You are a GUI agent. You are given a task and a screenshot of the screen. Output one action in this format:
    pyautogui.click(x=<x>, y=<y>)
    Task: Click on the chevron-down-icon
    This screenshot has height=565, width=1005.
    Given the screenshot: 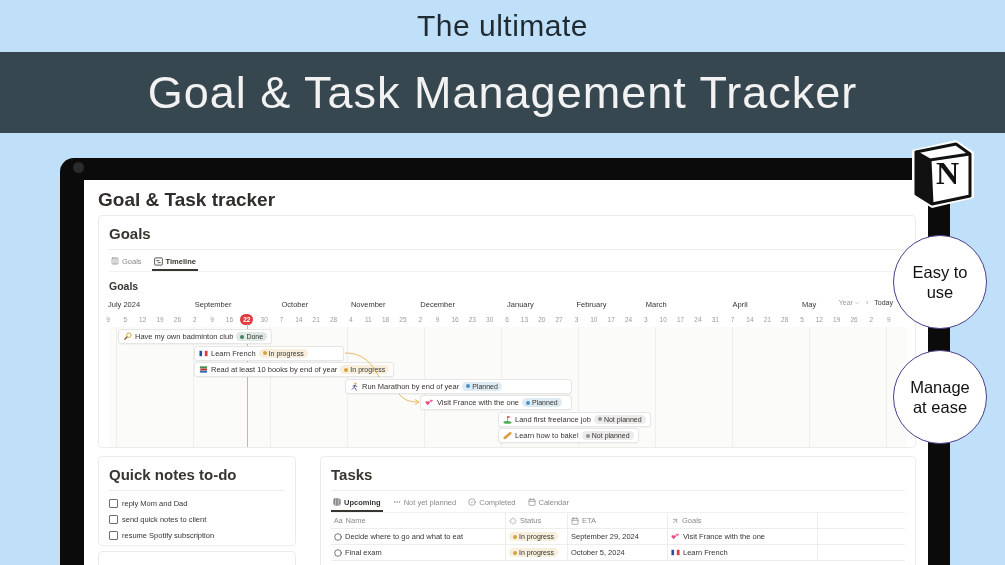 What is the action you would take?
    pyautogui.click(x=856, y=302)
    